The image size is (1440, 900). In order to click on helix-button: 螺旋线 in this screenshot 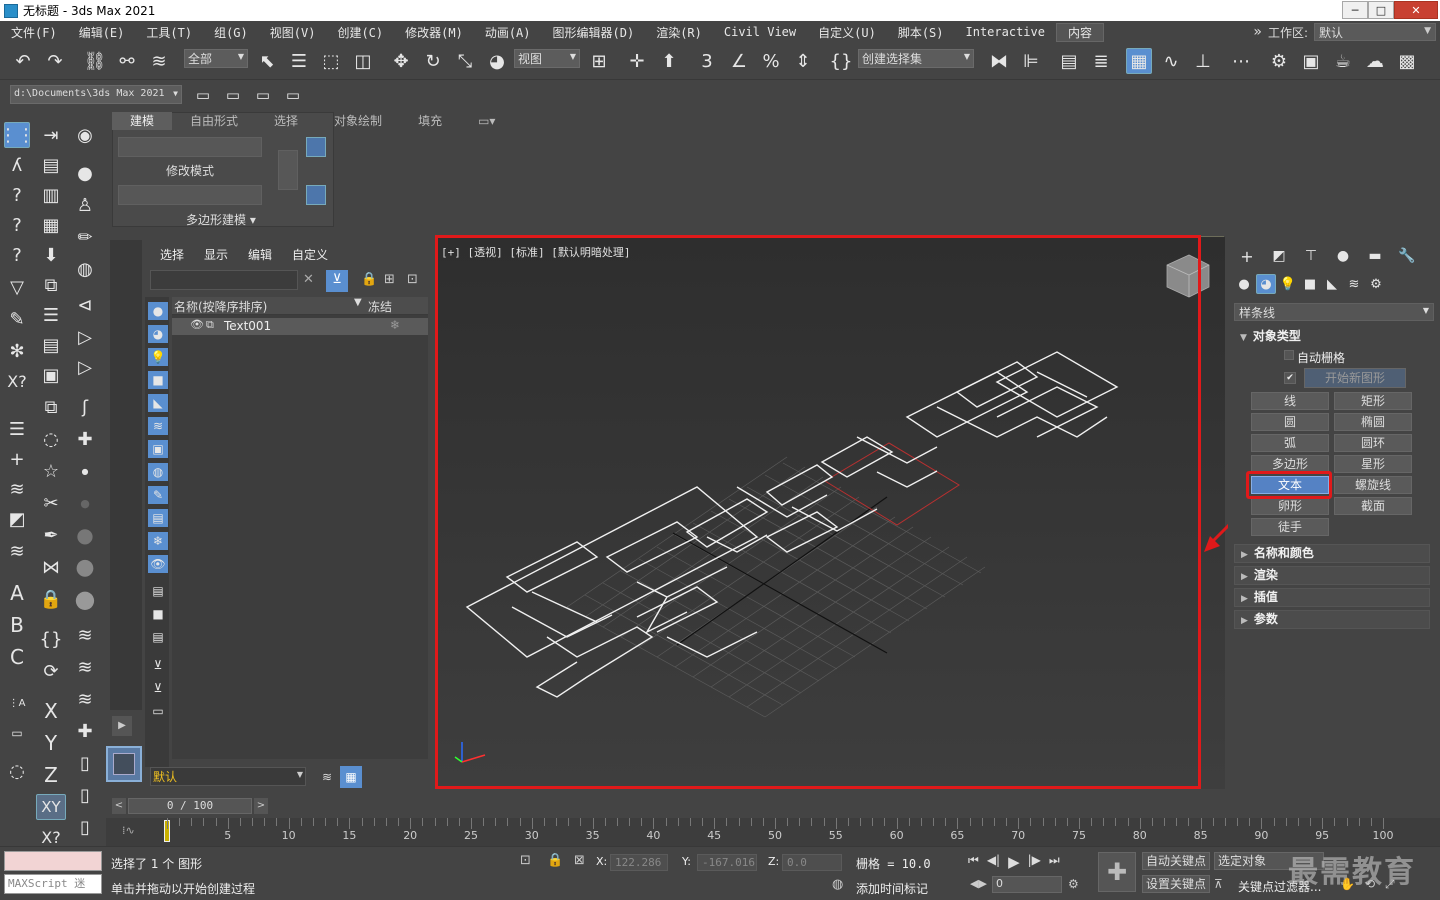, I will do `click(1373, 485)`.